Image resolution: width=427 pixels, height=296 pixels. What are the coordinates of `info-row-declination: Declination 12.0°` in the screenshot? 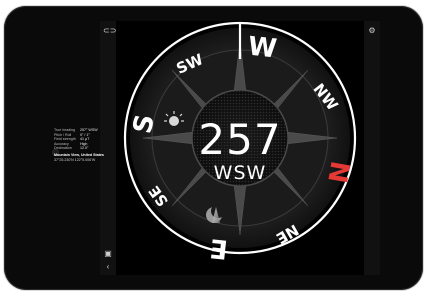 It's located at (86, 148).